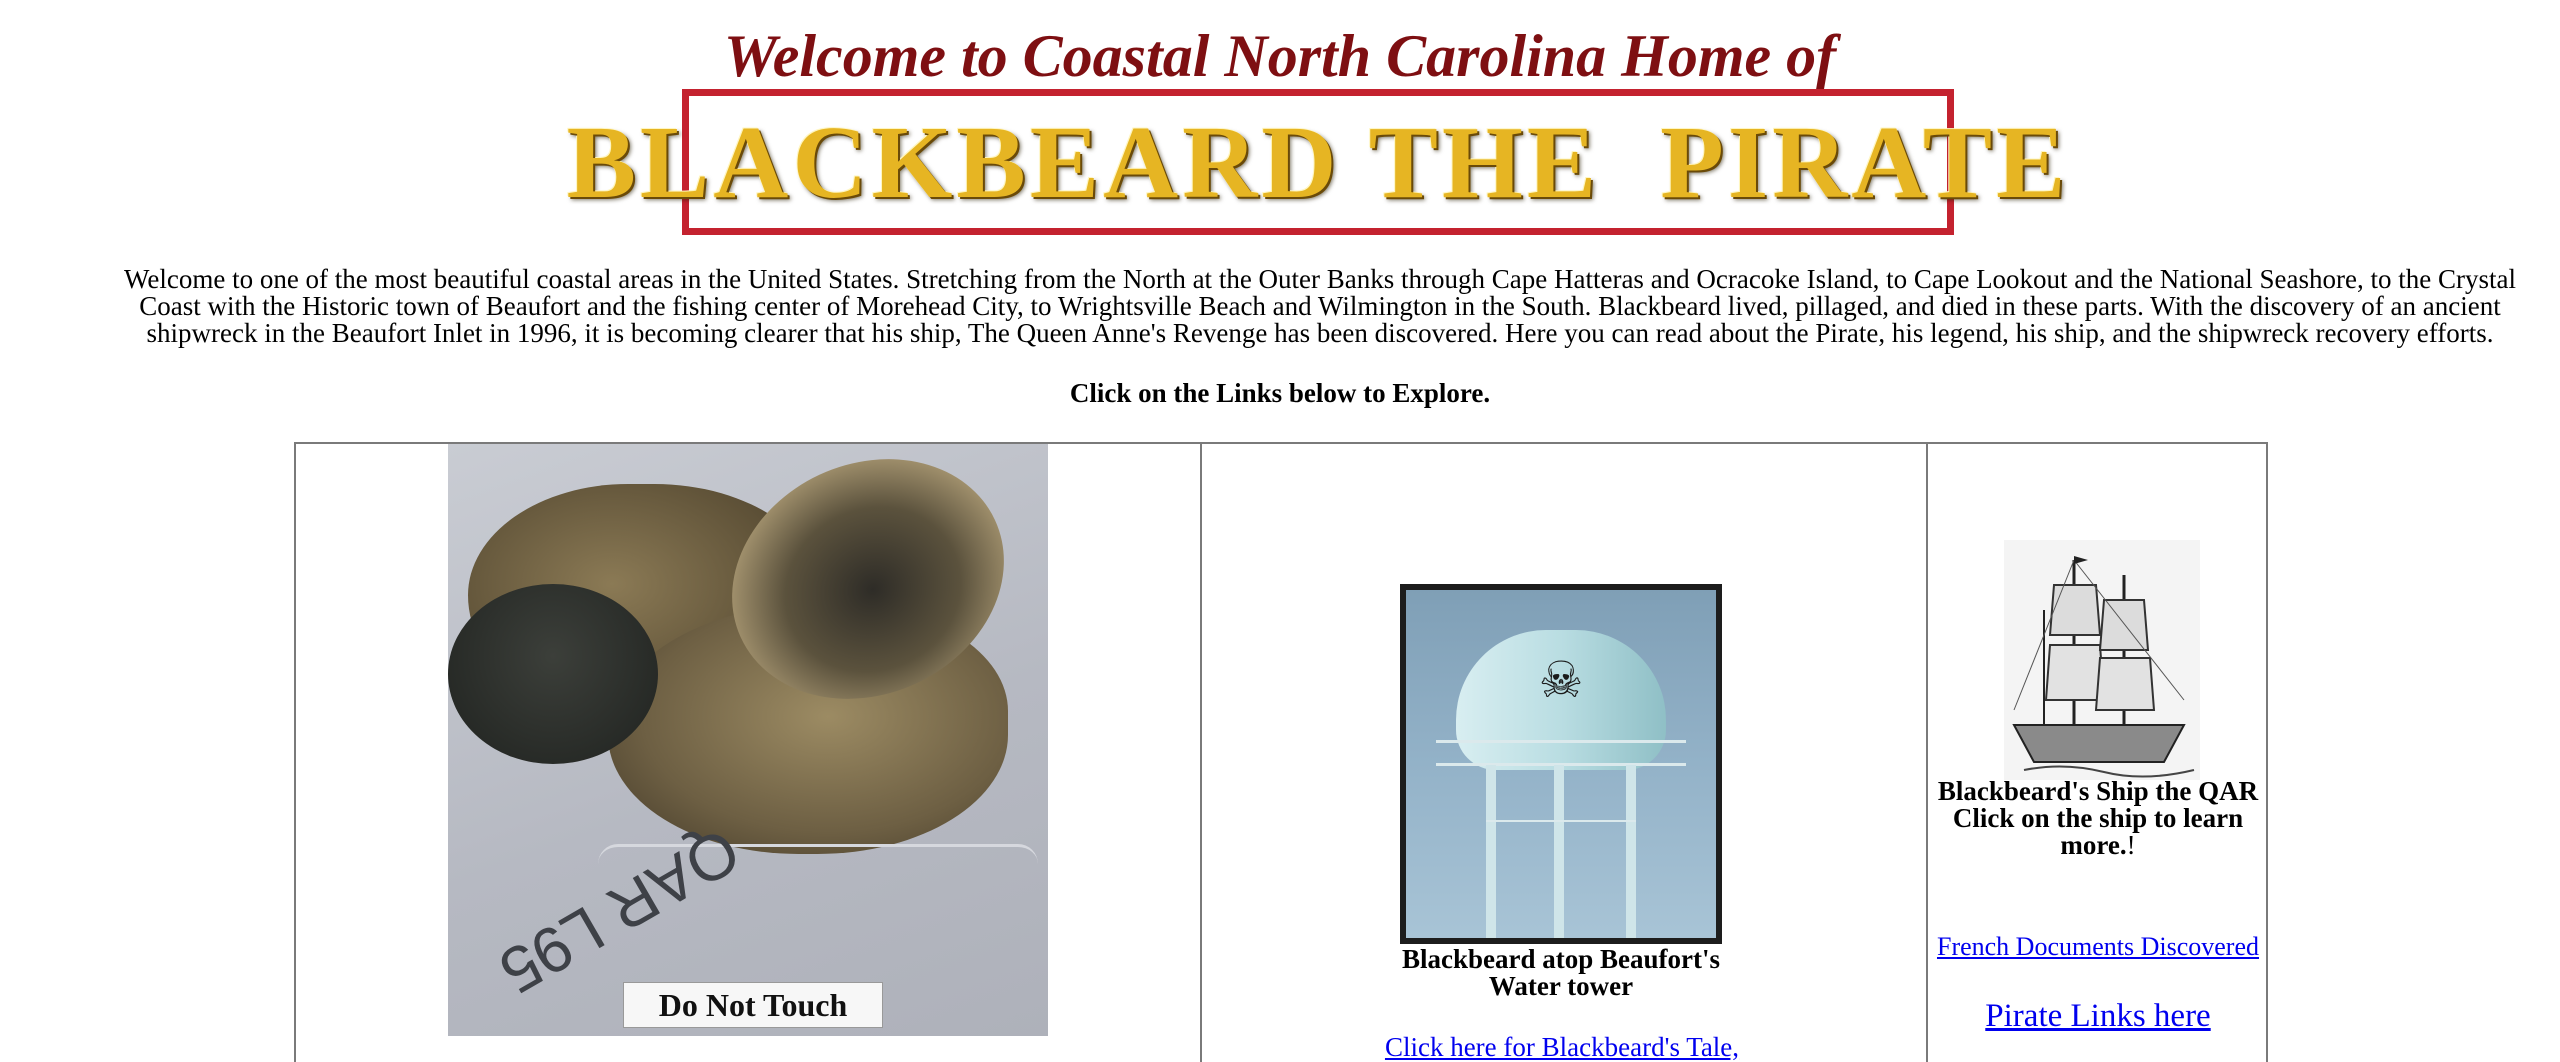  Describe the element at coordinates (1561, 680) in the screenshot. I see `skull-icon: ☠` at that location.